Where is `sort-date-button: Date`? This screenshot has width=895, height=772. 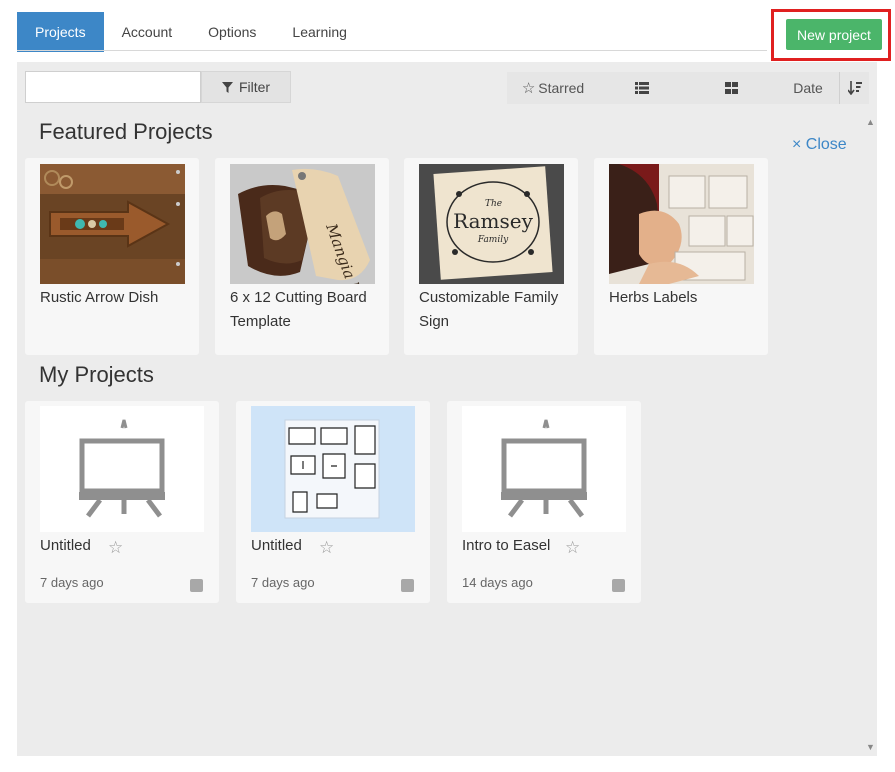
sort-date-button: Date is located at coordinates (808, 88).